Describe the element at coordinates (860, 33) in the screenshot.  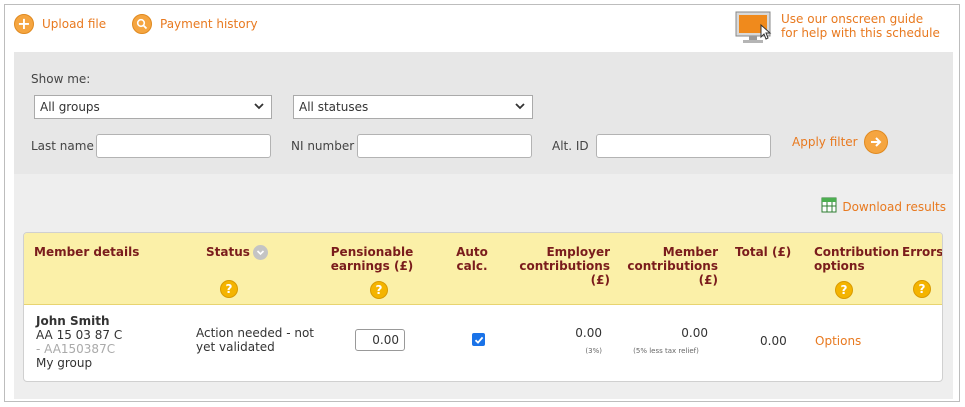
I see `guide-line-2: for help with this schedule` at that location.